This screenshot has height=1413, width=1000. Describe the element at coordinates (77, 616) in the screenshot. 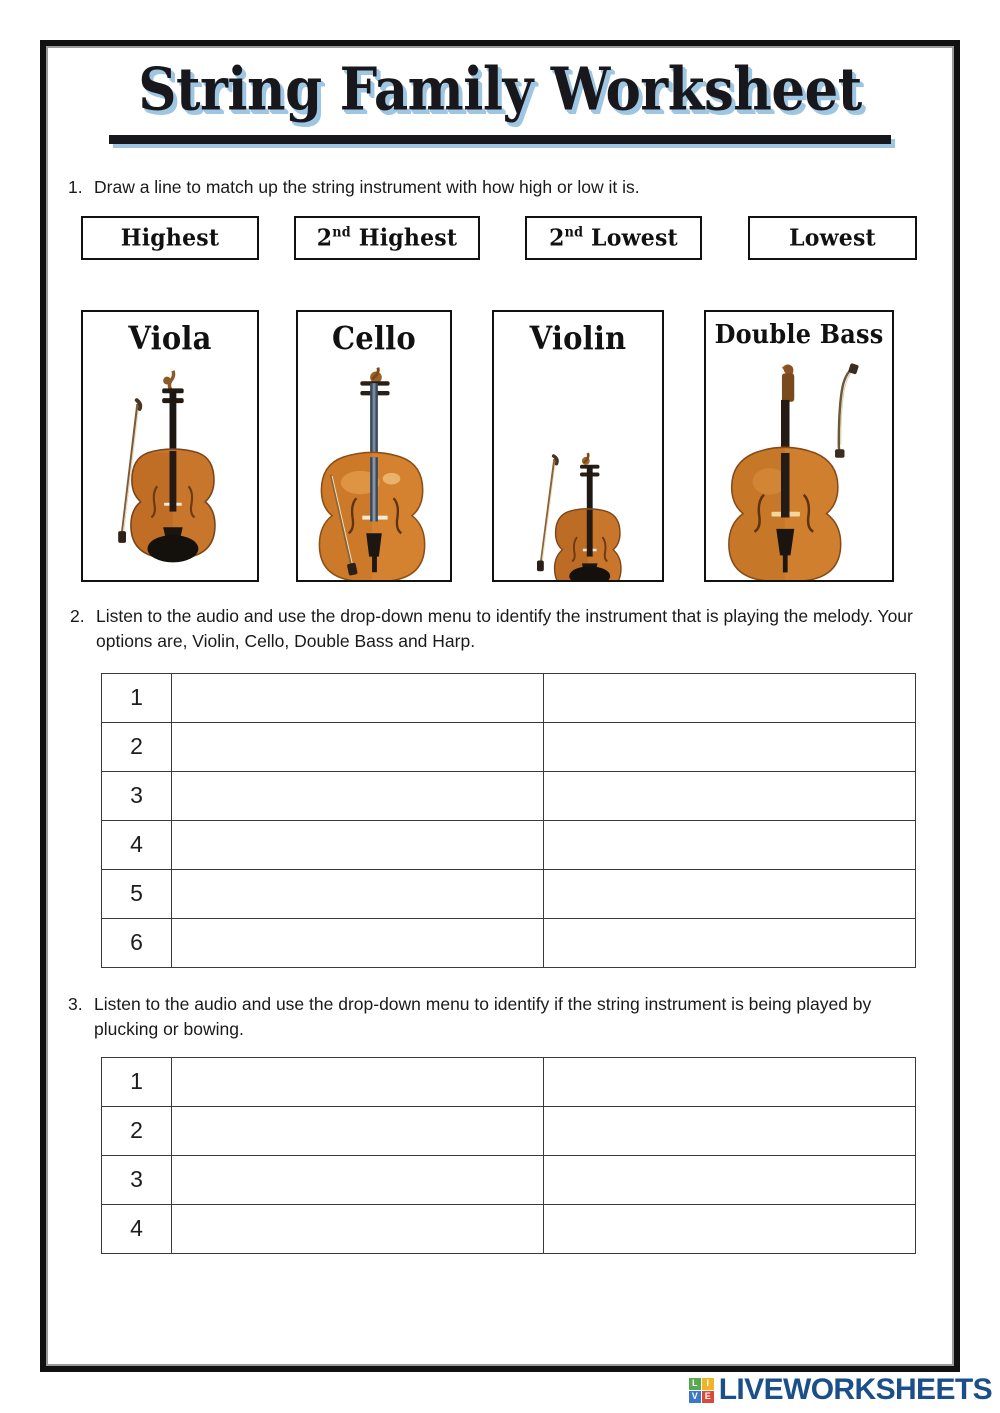

I see `question-2-number: 2.` at that location.